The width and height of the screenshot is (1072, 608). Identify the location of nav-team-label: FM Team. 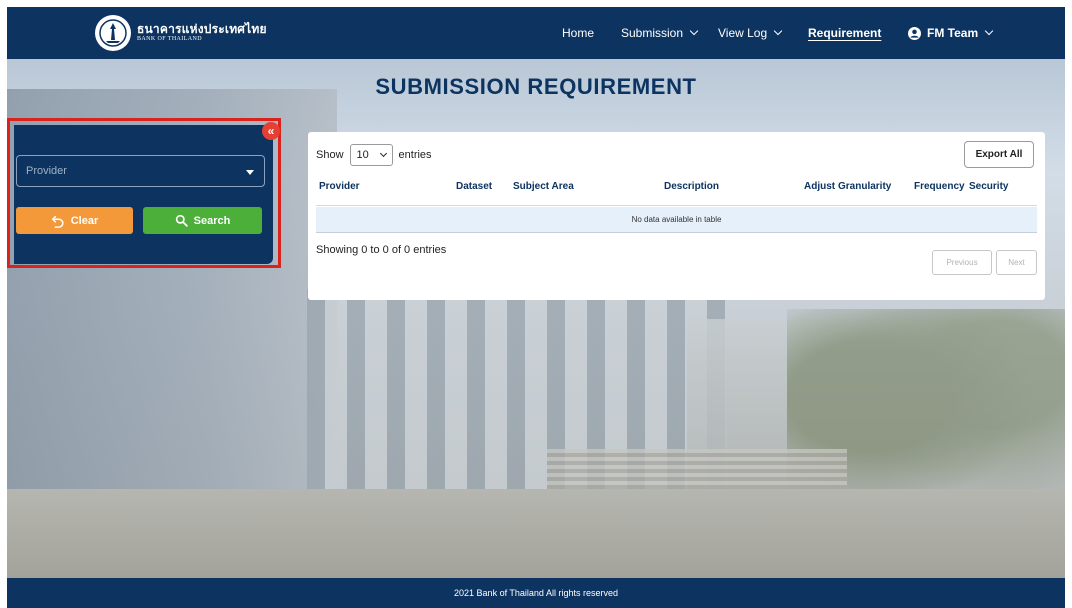
(953, 33).